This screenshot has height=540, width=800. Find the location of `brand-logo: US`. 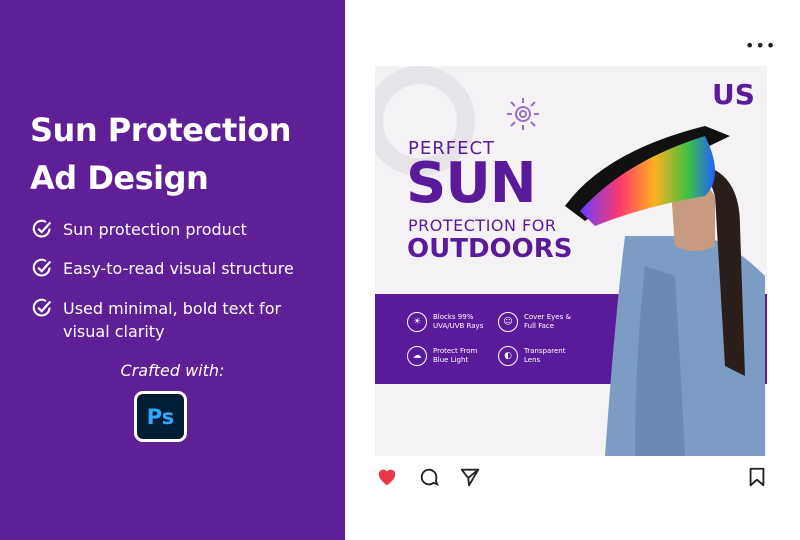

brand-logo: US is located at coordinates (733, 94).